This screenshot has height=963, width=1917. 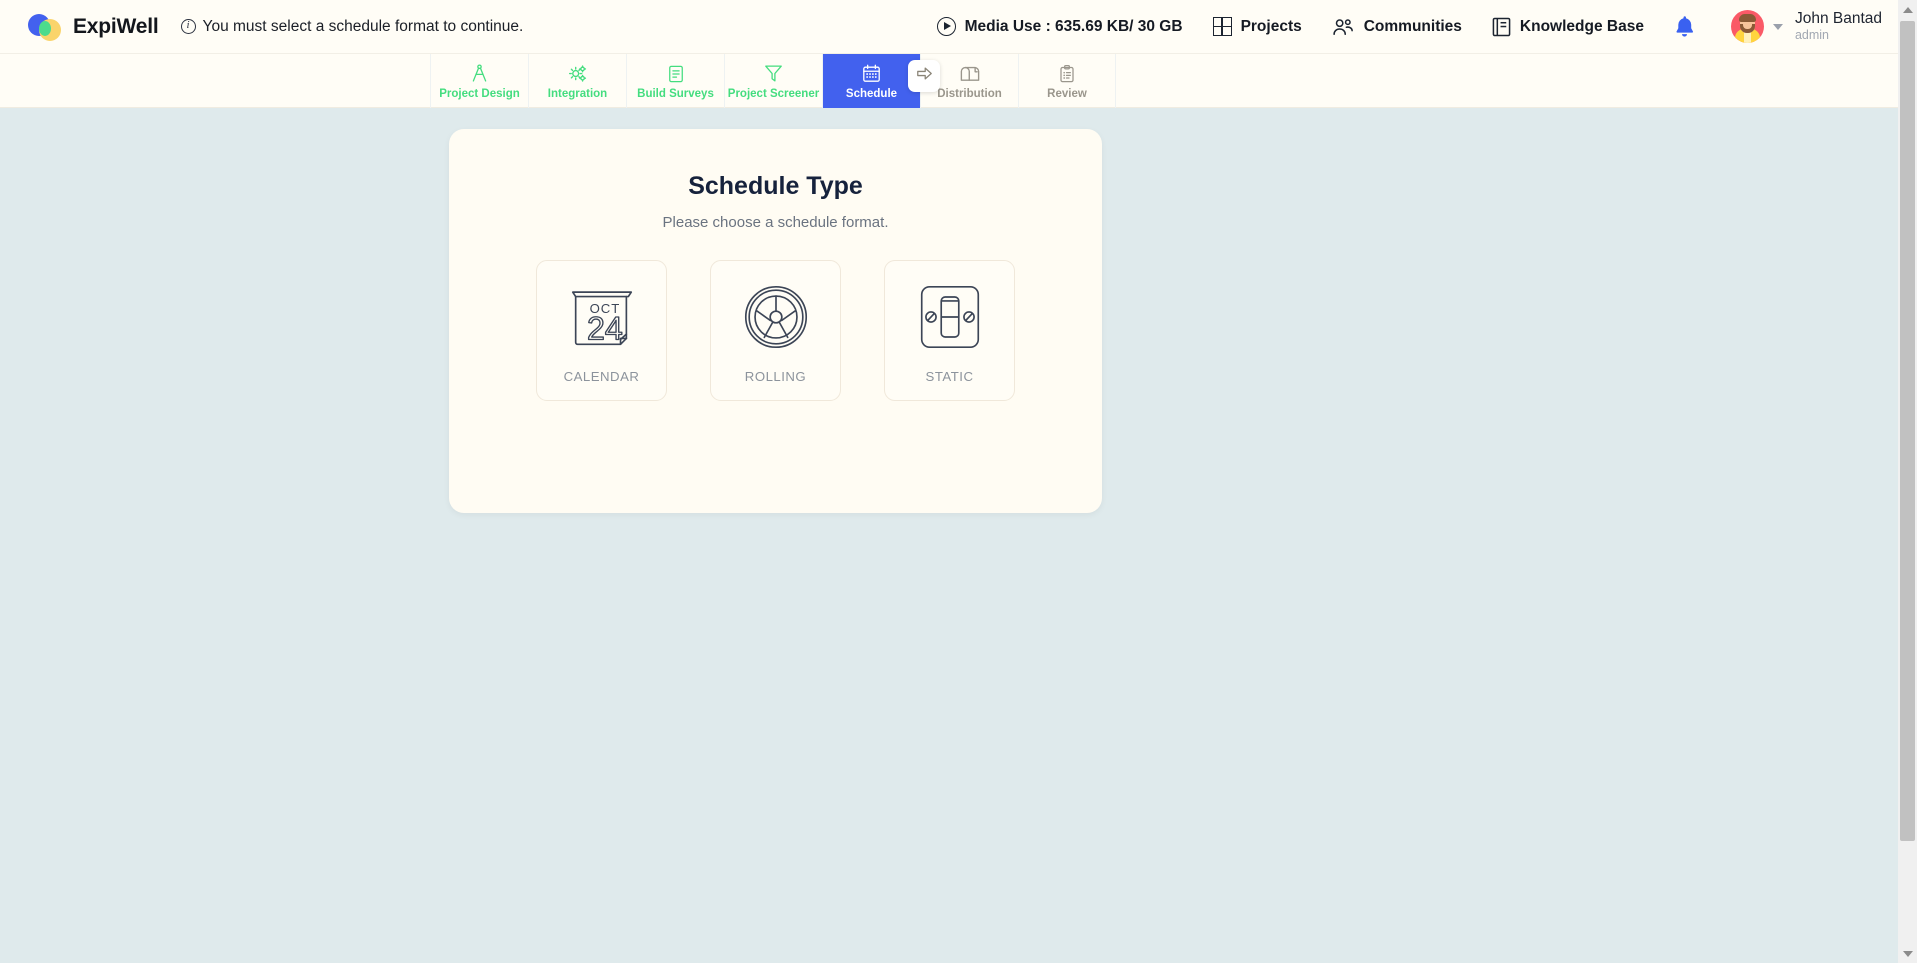 I want to click on tab-schedule: Schedule, so click(x=871, y=81).